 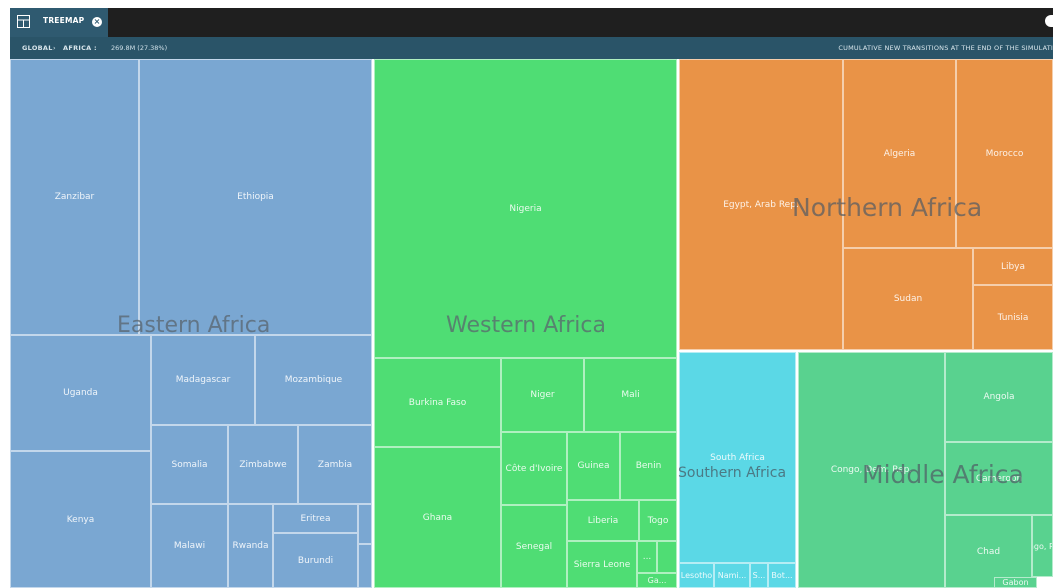 I want to click on cell-label: Guinea, so click(x=593, y=466).